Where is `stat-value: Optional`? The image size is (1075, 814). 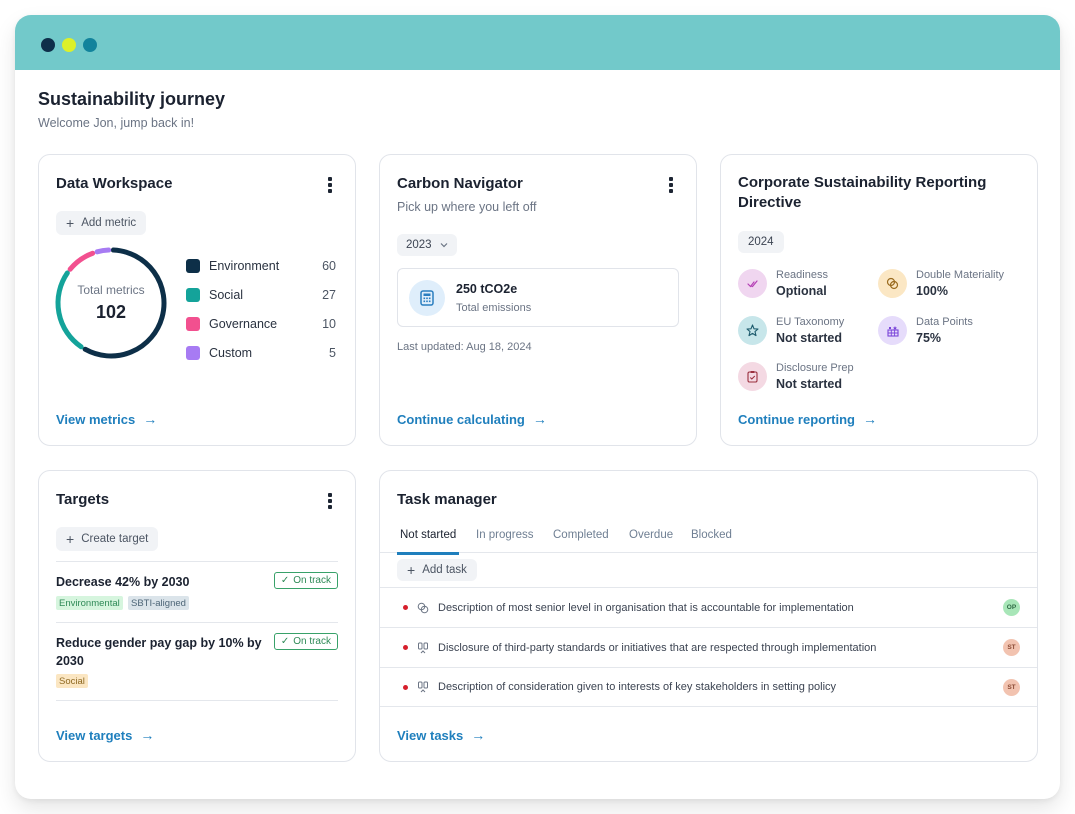
stat-value: Optional is located at coordinates (801, 291).